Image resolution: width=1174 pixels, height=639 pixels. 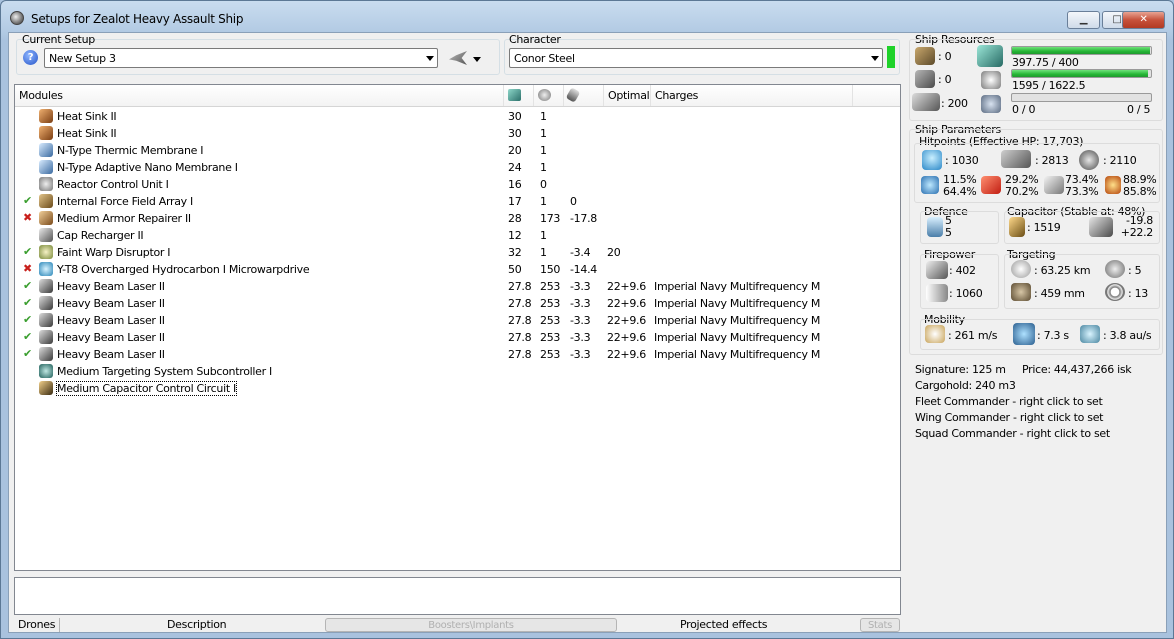 I want to click on membrane-icon, so click(x=46, y=150).